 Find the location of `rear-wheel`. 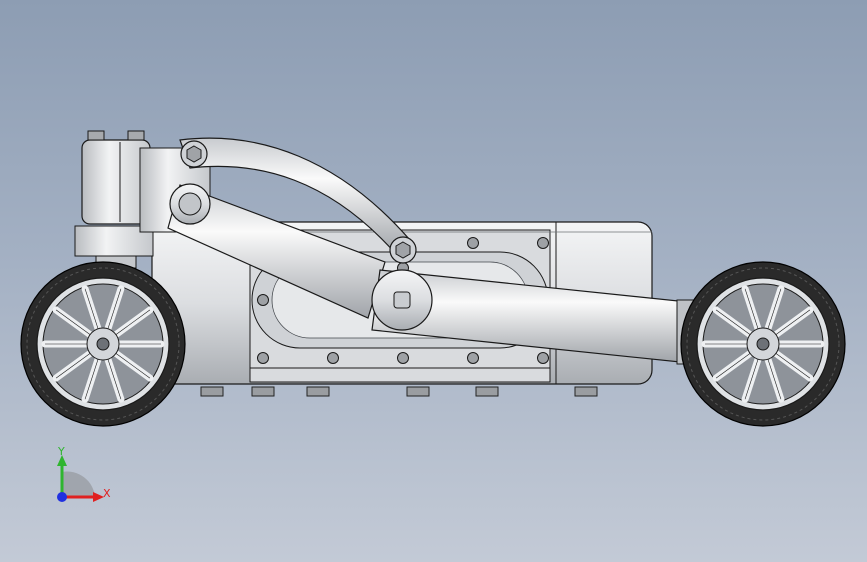

rear-wheel is located at coordinates (763, 344).